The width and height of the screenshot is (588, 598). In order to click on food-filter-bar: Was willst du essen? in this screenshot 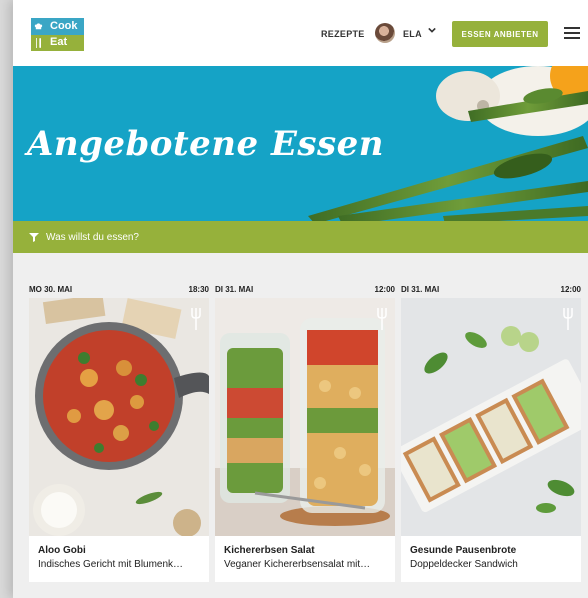, I will do `click(300, 237)`.